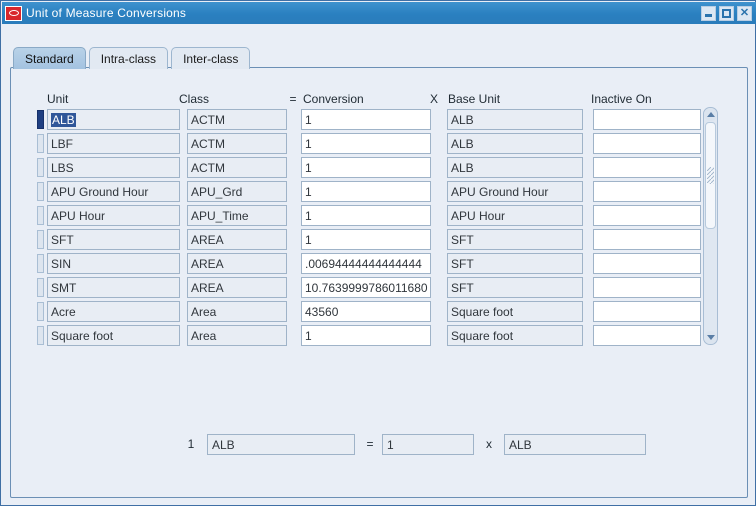 This screenshot has width=756, height=506. What do you see at coordinates (113, 263) in the screenshot?
I see `cell-unit: SIN` at bounding box center [113, 263].